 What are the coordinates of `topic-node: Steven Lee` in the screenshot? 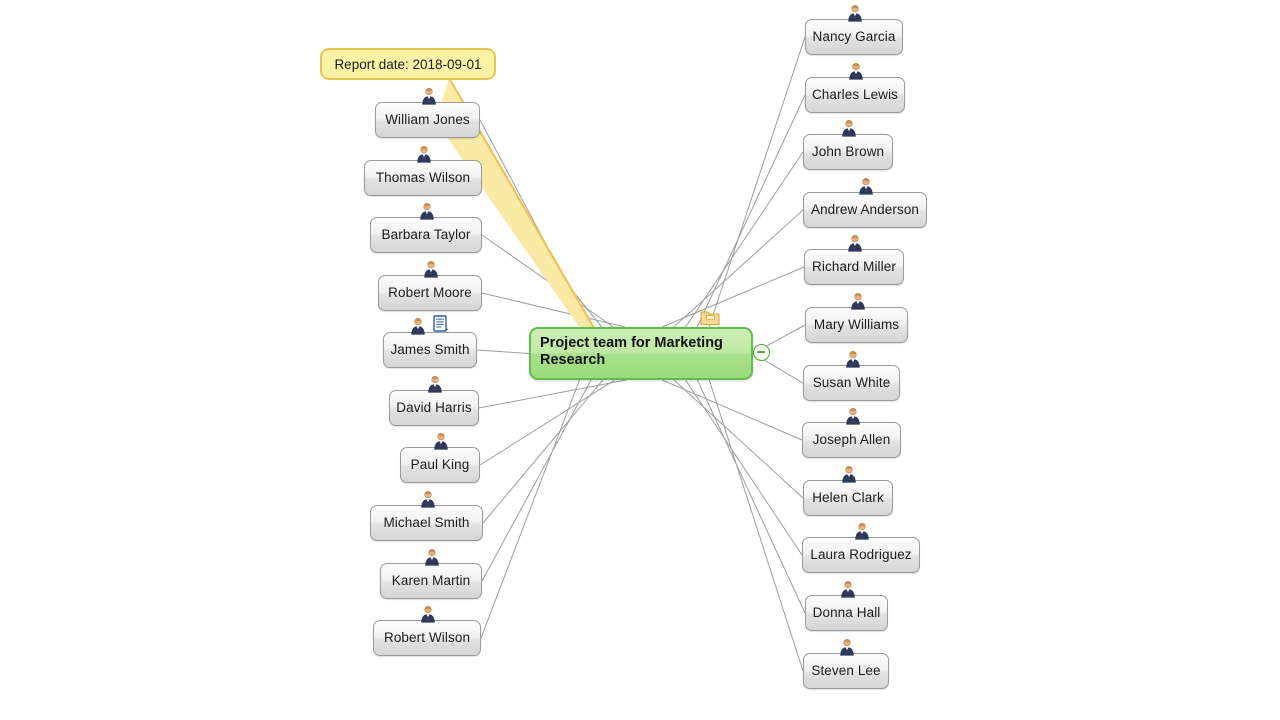 It's located at (846, 663).